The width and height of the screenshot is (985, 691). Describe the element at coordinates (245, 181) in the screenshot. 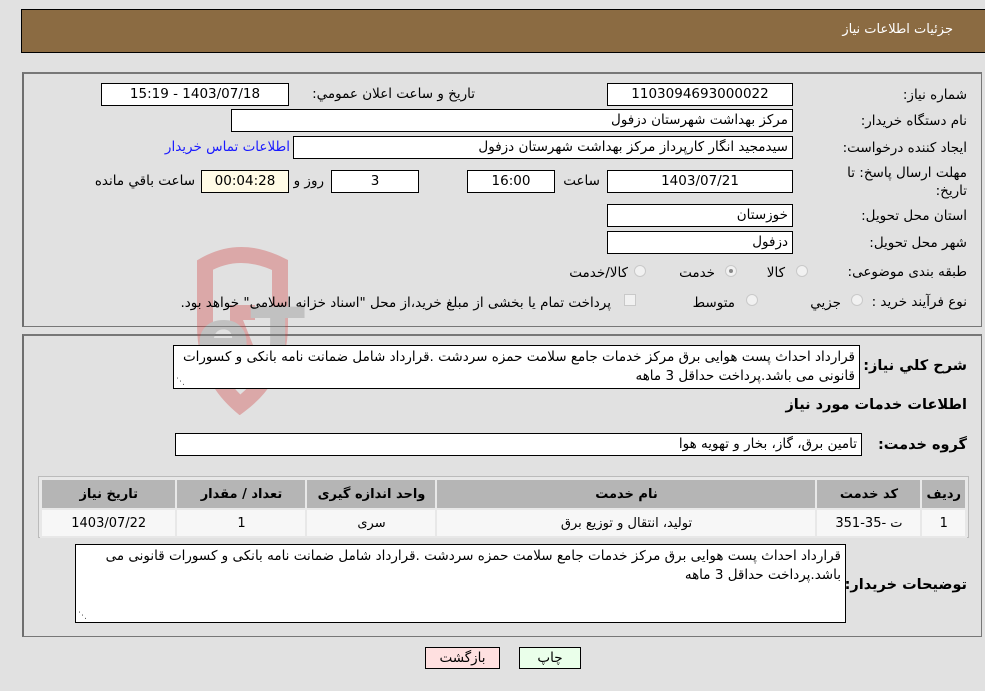

I see `time-remaining-field: 00:04:28` at that location.